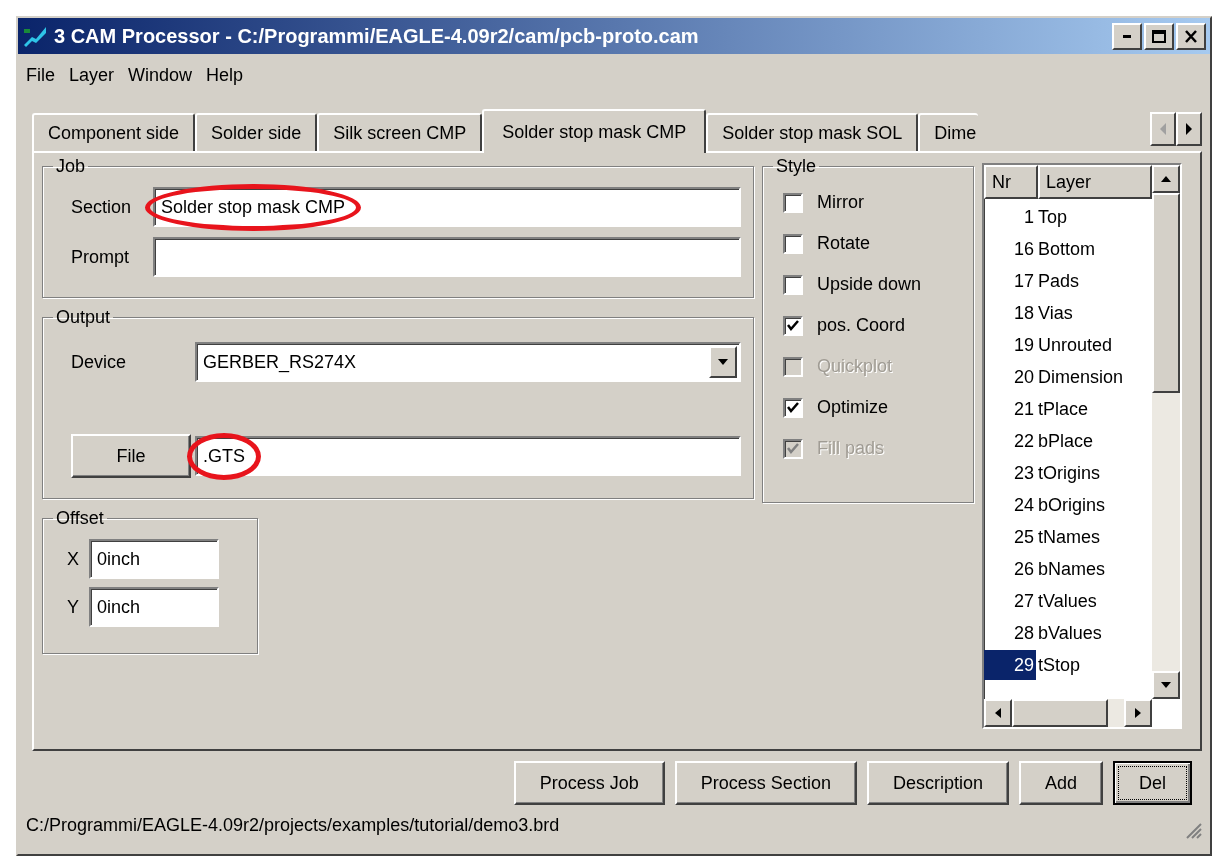 The width and height of the screenshot is (1212, 856). I want to click on layer-name: tStop, so click(1058, 665).